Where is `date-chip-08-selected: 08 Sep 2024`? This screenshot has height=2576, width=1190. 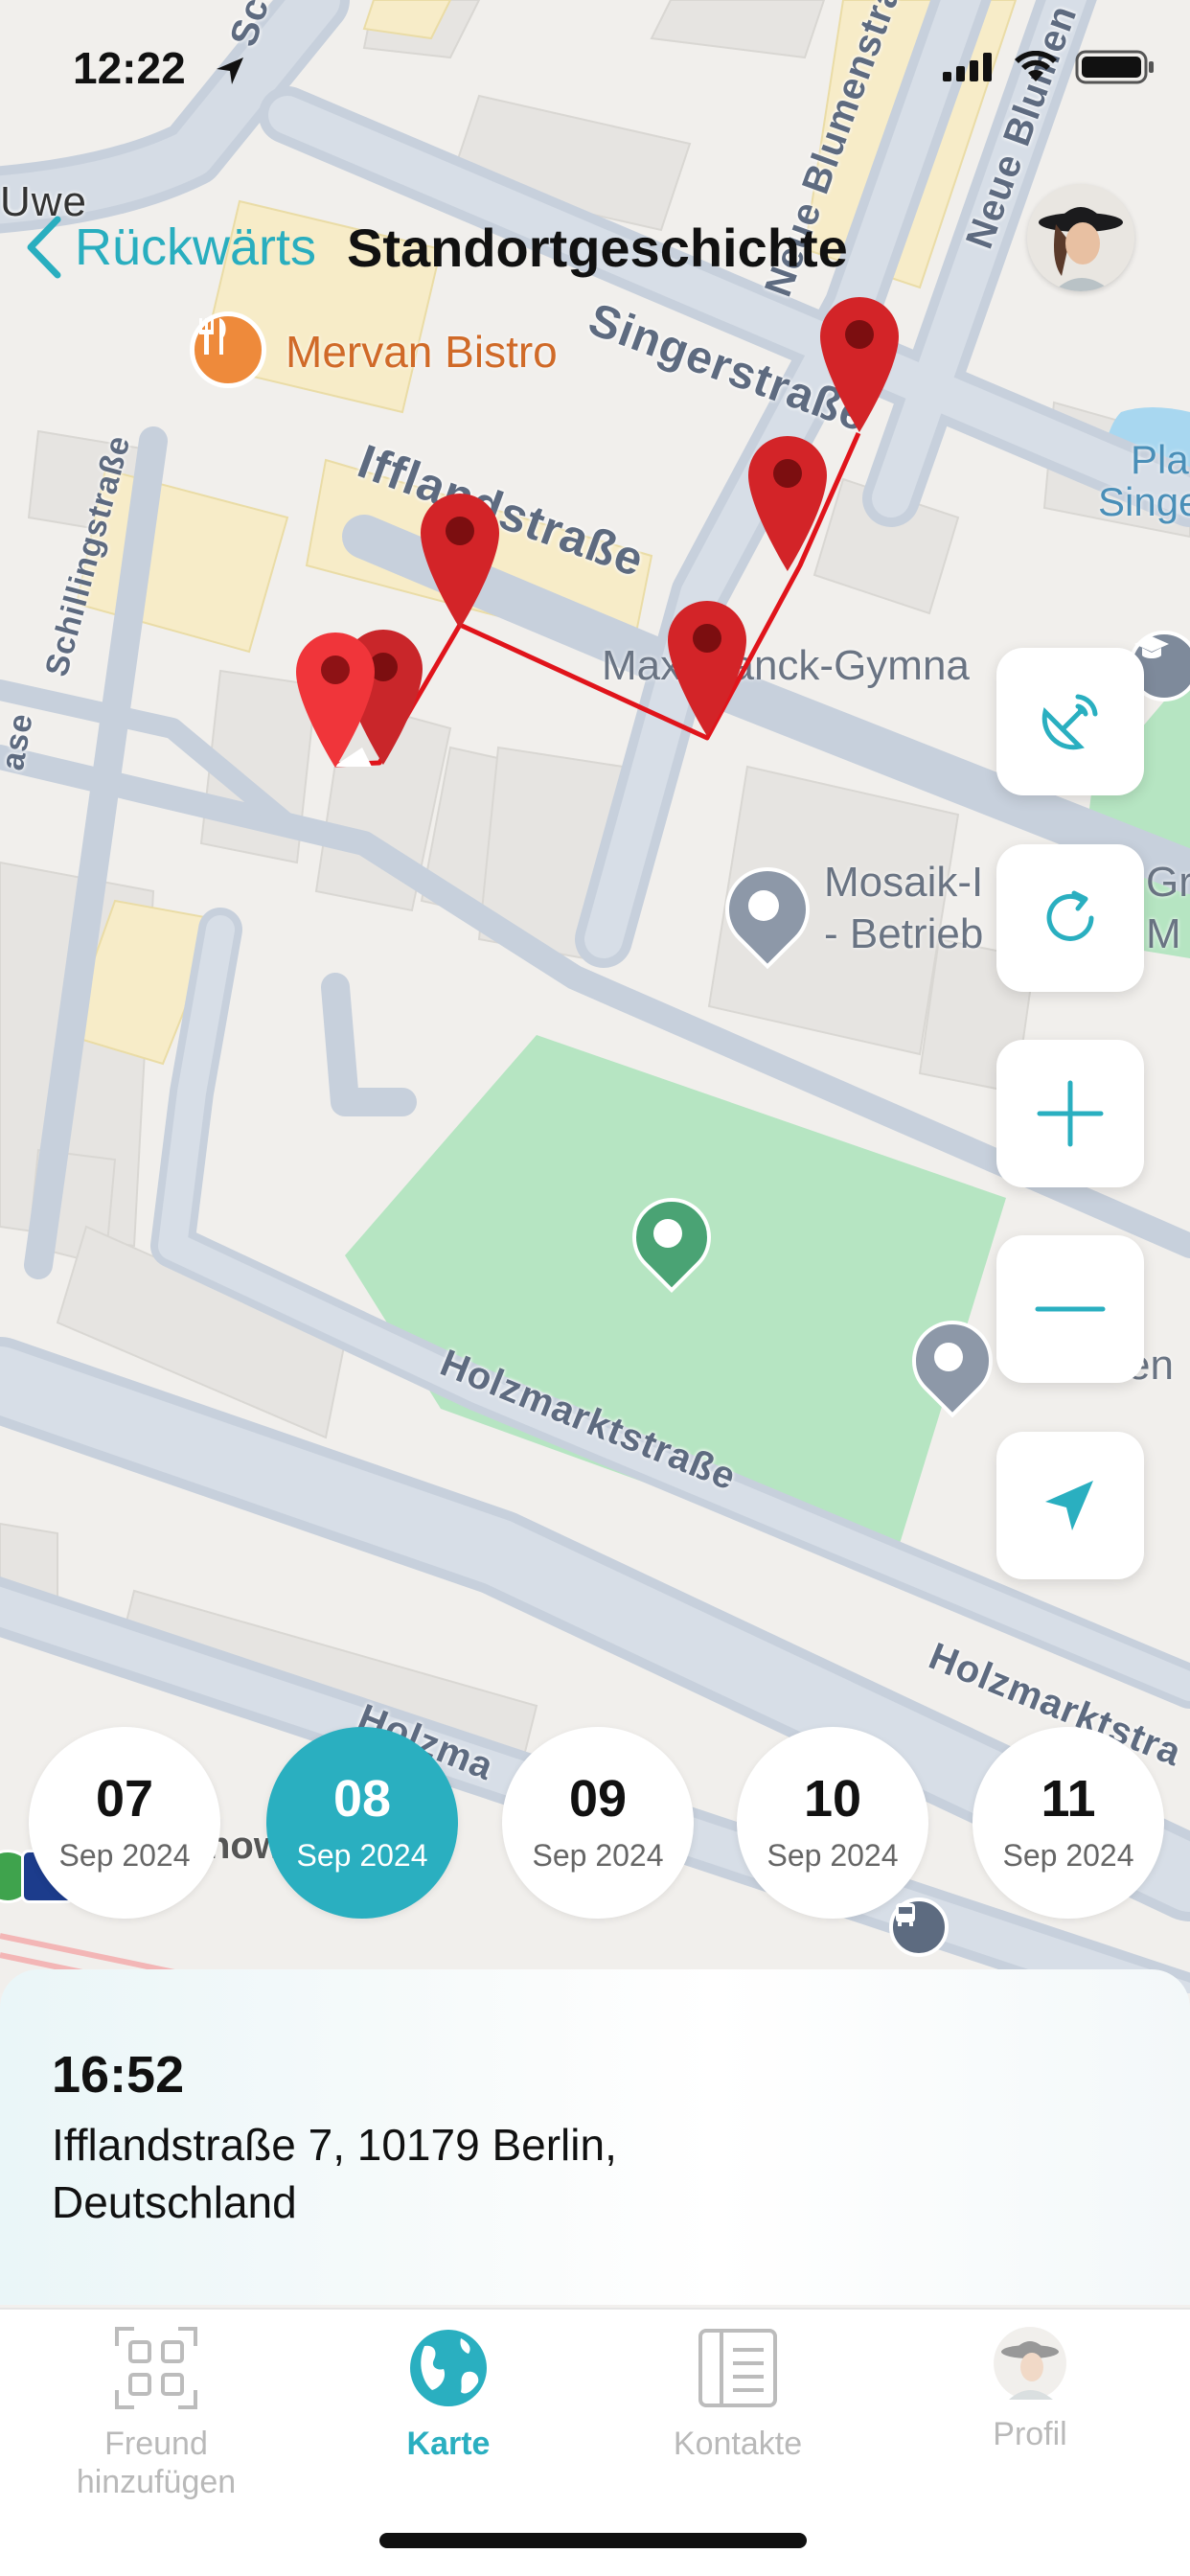 date-chip-08-selected: 08 Sep 2024 is located at coordinates (362, 1823).